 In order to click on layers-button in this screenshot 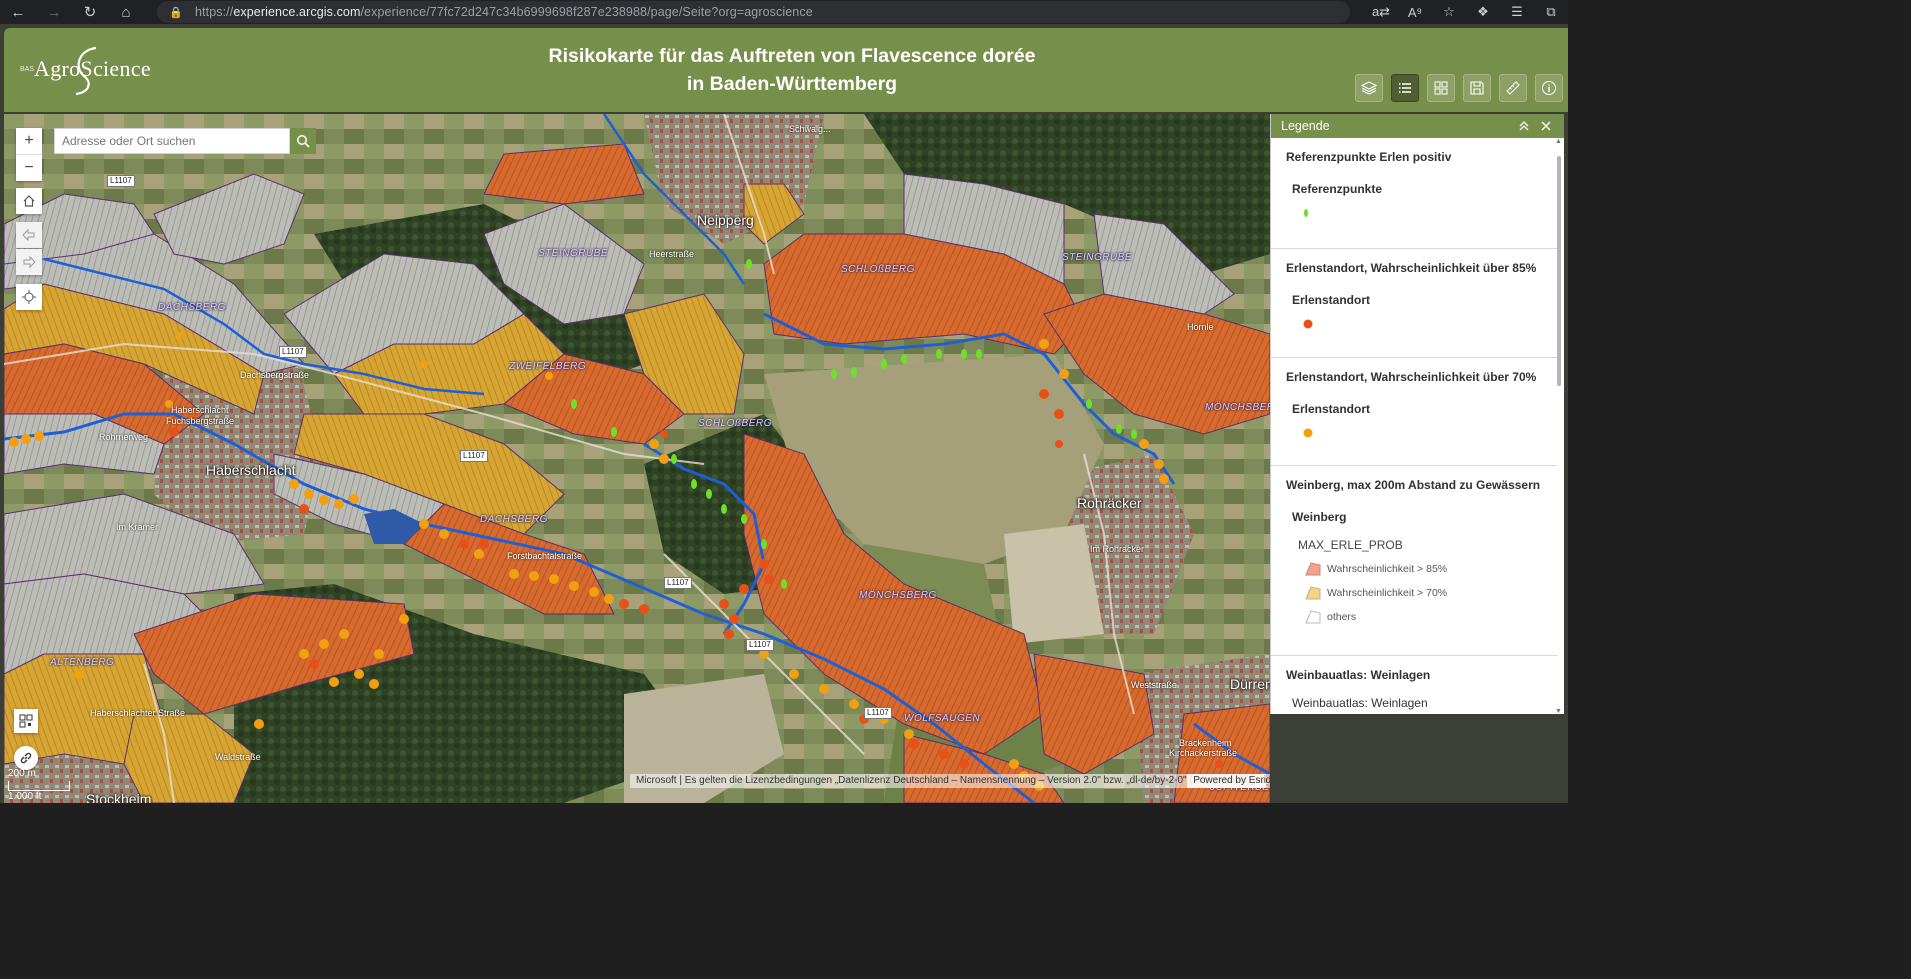, I will do `click(1369, 88)`.